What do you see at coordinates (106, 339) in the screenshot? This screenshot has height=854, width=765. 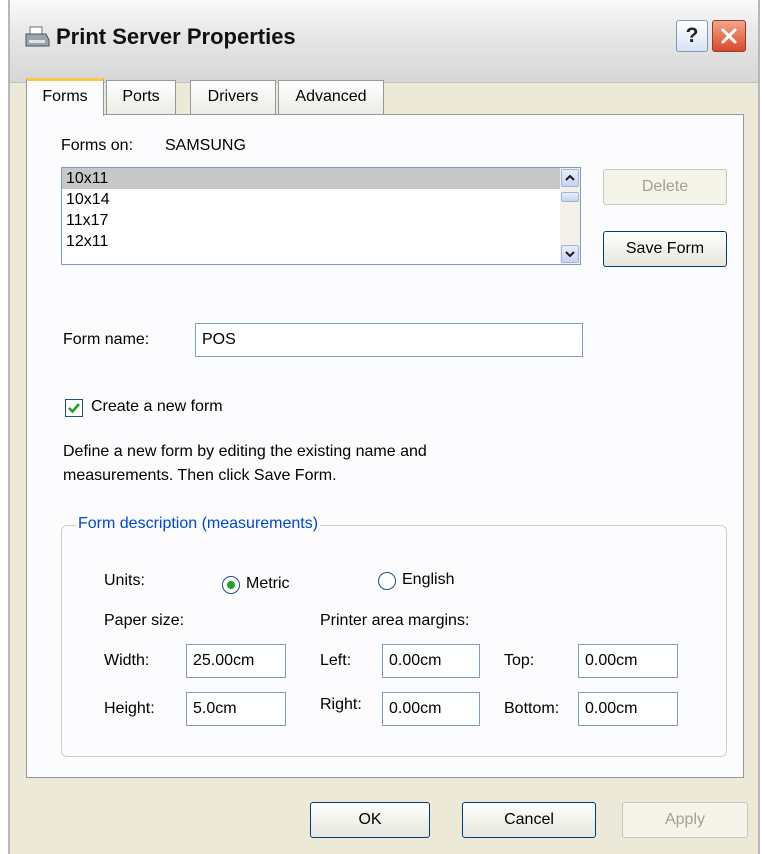 I see `form-name-label: Form name:` at bounding box center [106, 339].